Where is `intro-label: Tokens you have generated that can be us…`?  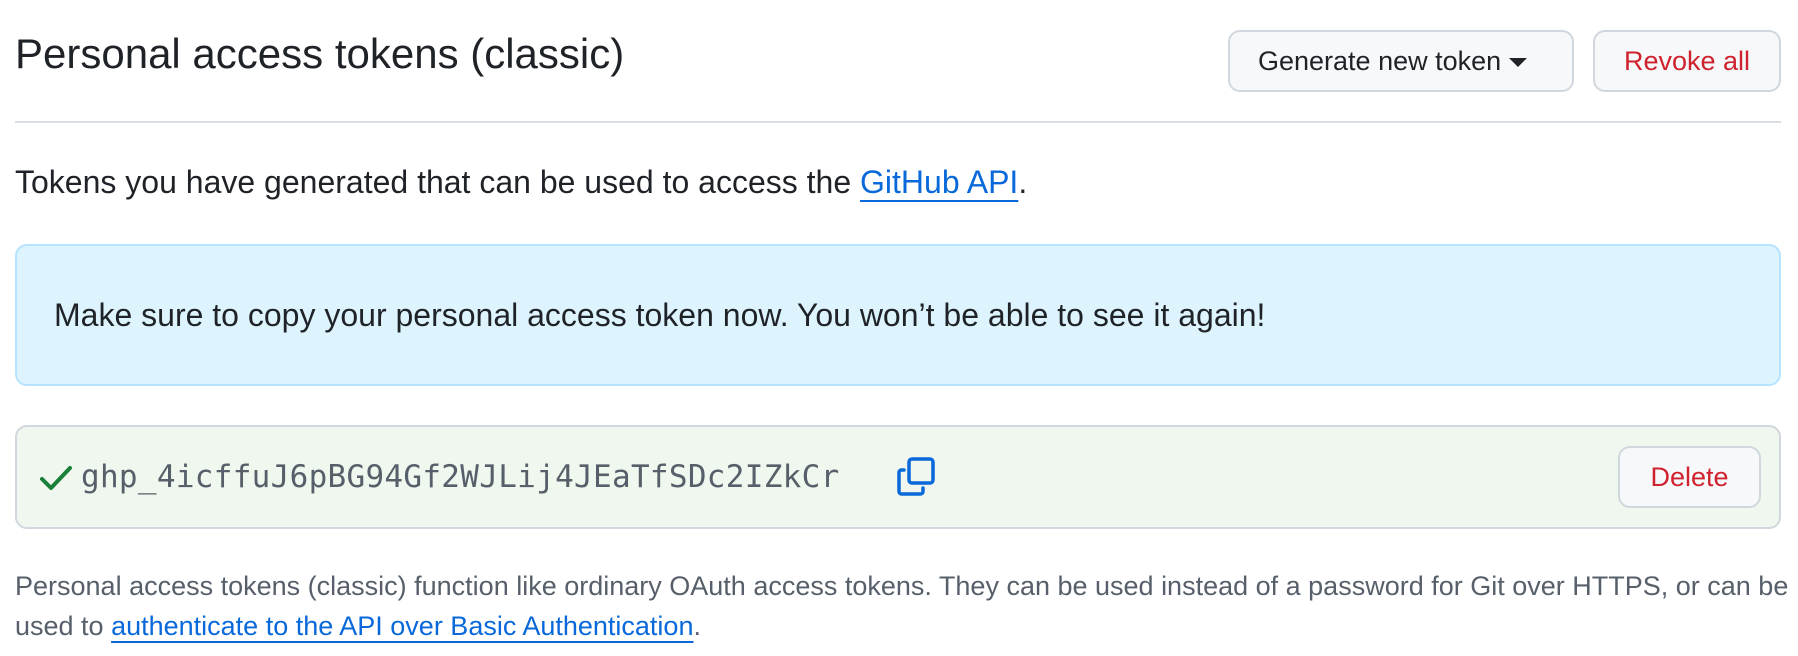 intro-label: Tokens you have generated that can be us… is located at coordinates (438, 182).